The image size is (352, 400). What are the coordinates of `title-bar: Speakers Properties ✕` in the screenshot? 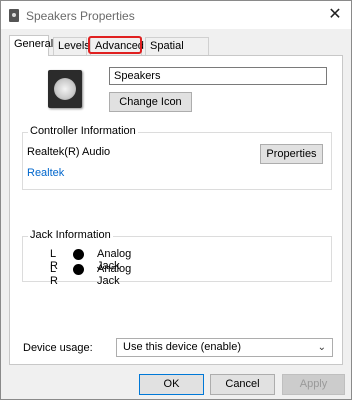 It's located at (176, 15).